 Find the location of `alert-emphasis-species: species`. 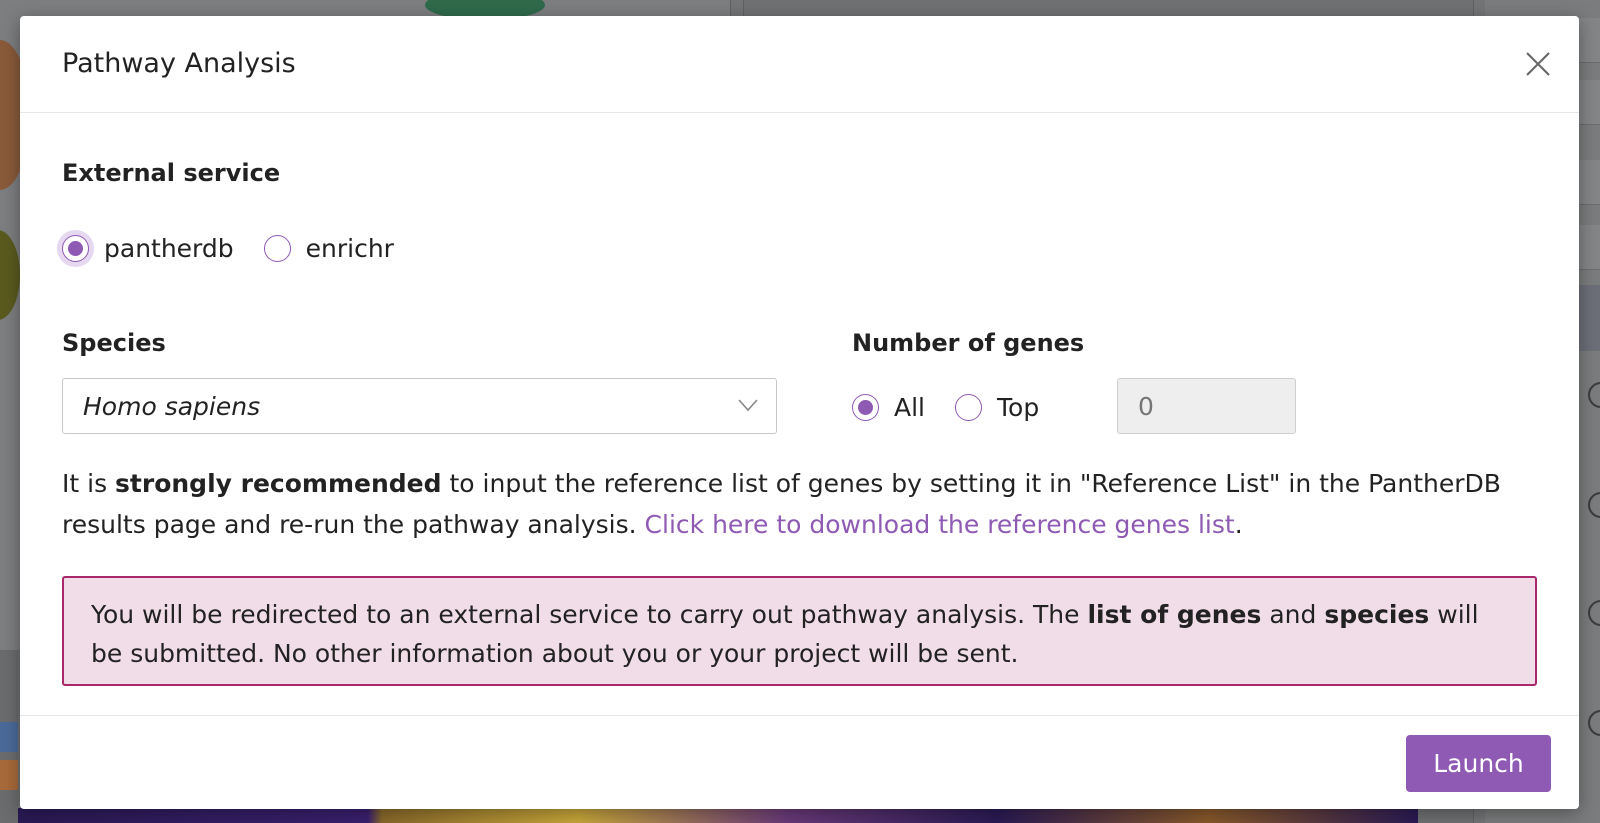

alert-emphasis-species: species is located at coordinates (1377, 614).